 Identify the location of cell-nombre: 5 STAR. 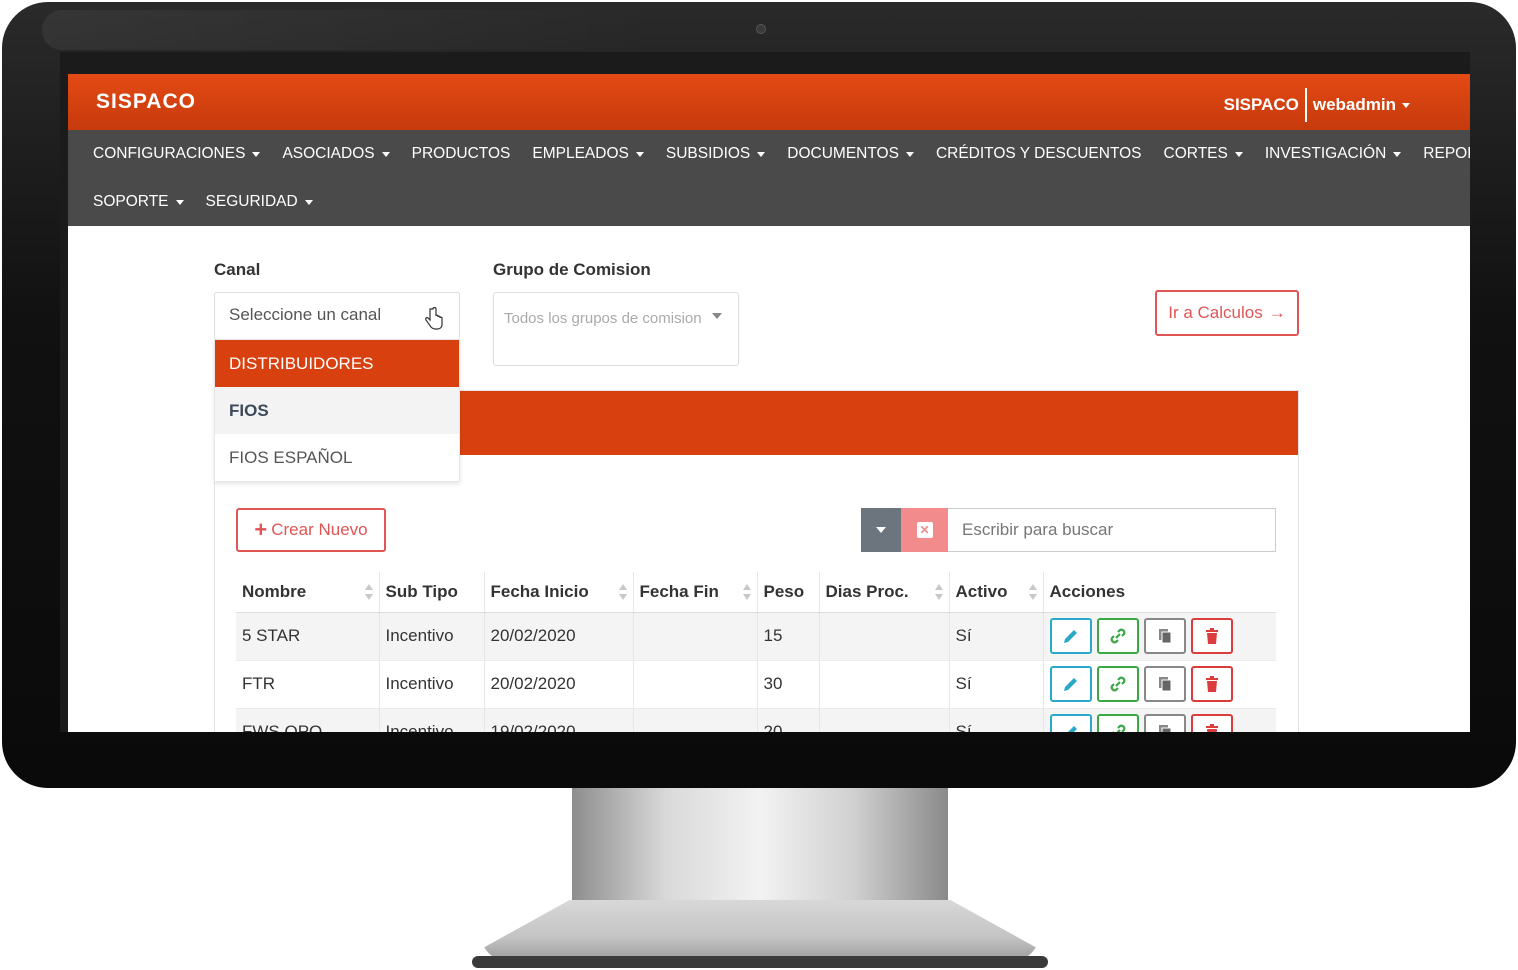
(308, 636).